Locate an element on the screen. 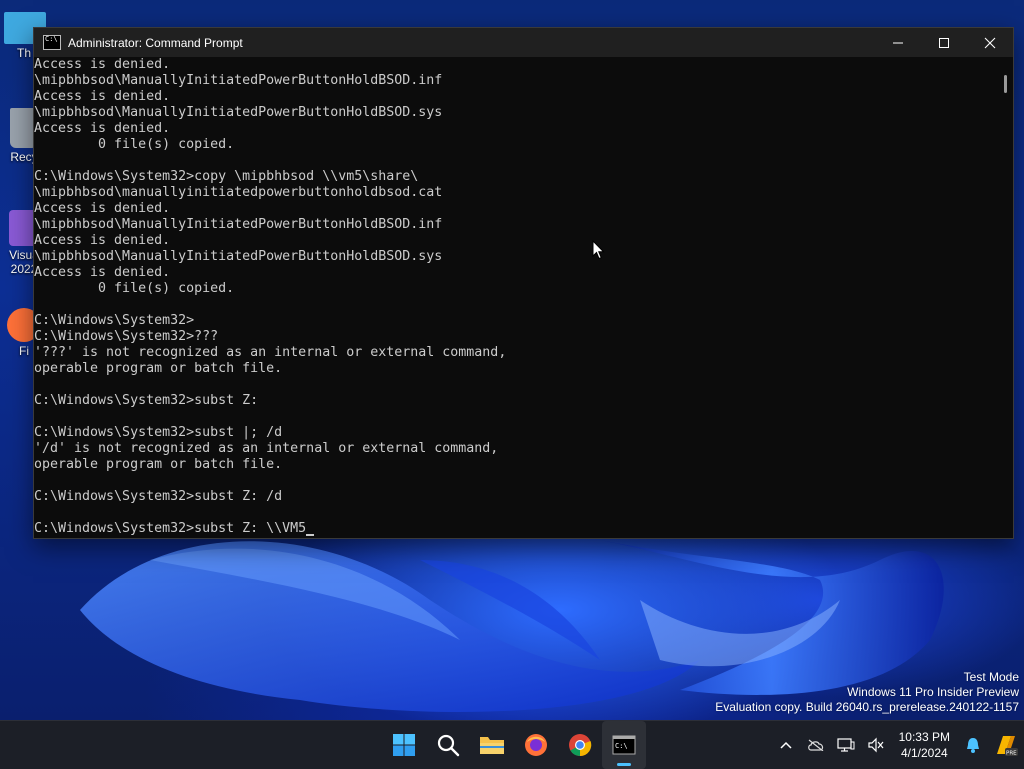 The height and width of the screenshot is (769, 1024). maximize-button is located at coordinates (944, 42).